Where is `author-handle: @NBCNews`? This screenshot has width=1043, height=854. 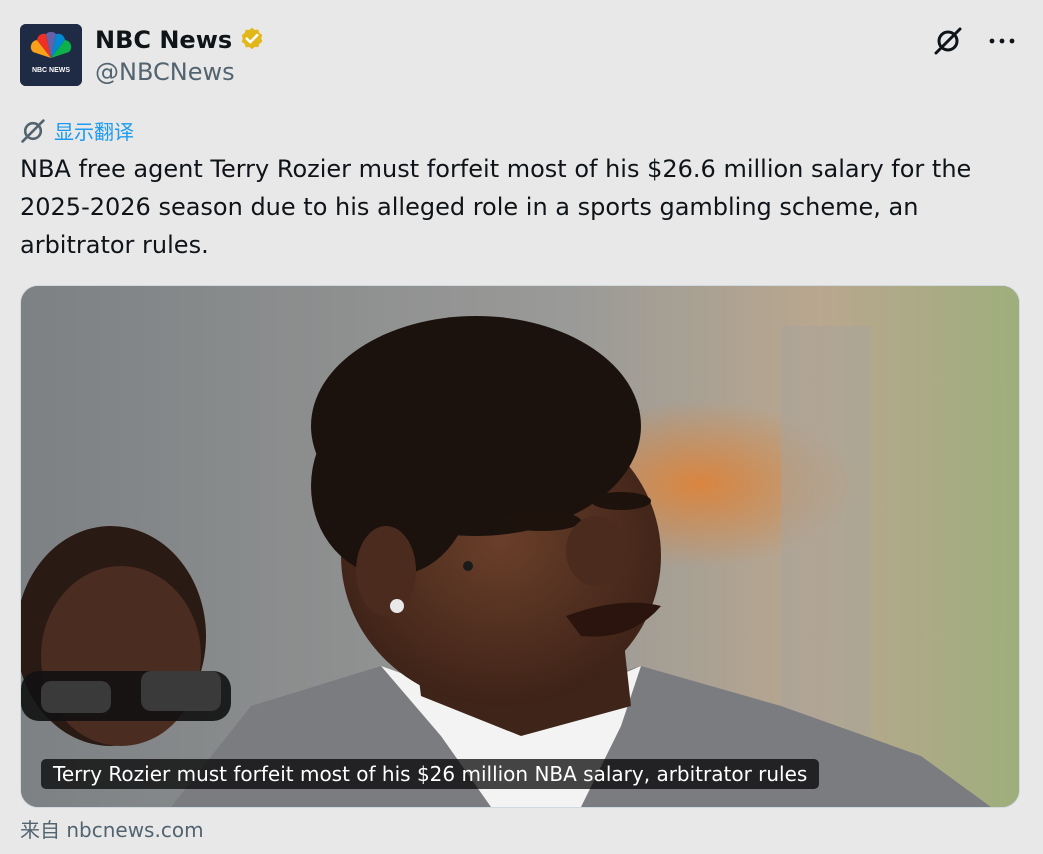
author-handle: @NBCNews is located at coordinates (180, 72).